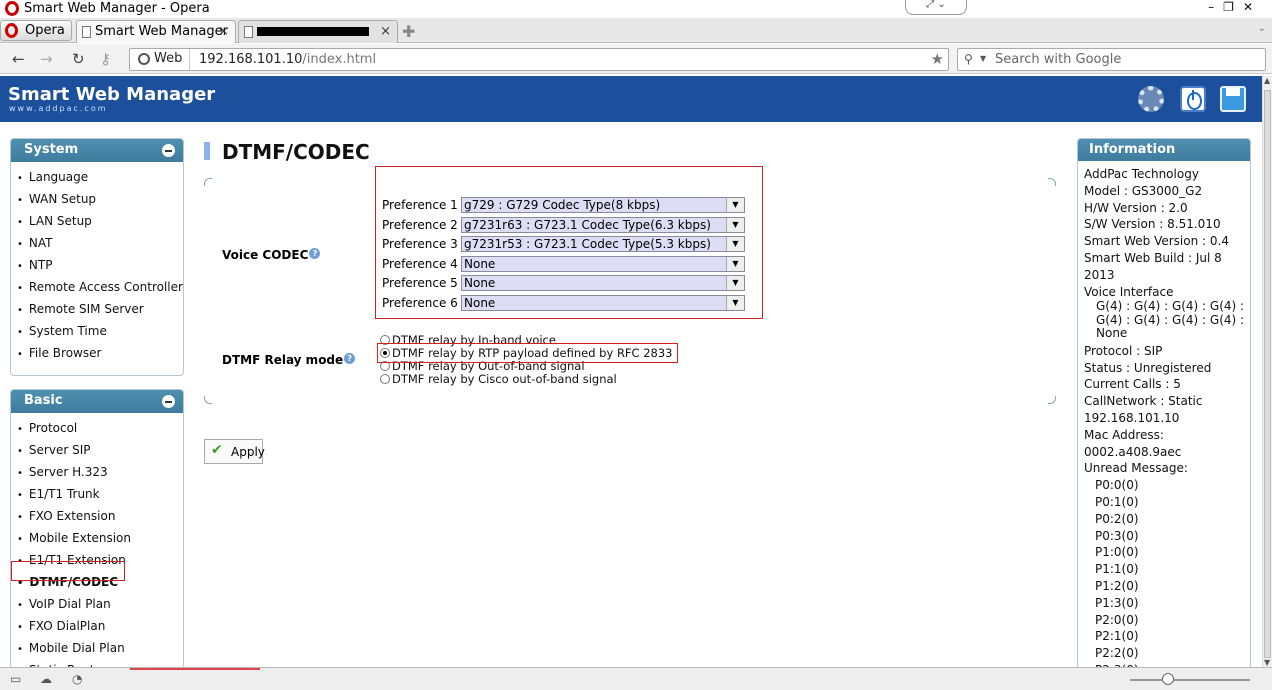 This screenshot has height=690, width=1272. Describe the element at coordinates (1136, 468) in the screenshot. I see `info-line: Unread Message:` at that location.